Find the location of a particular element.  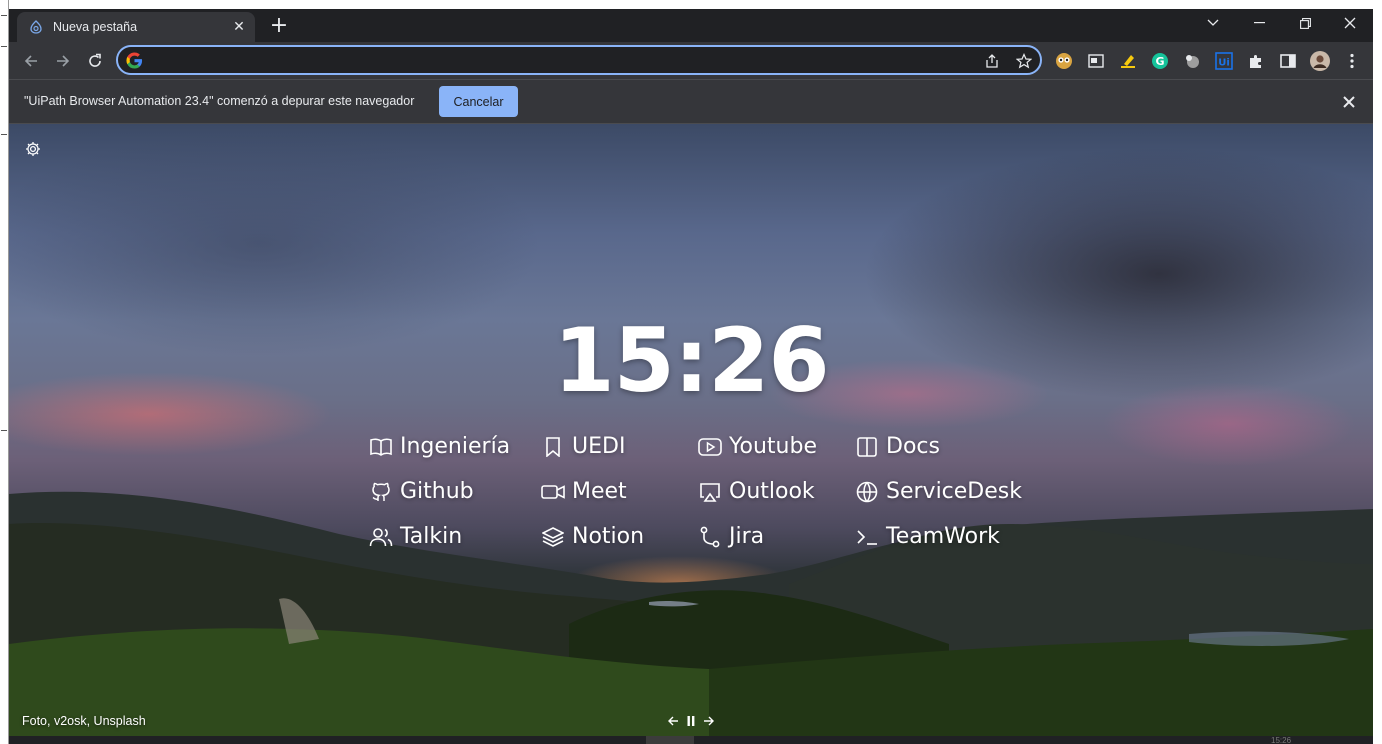

bookmark-star-icon is located at coordinates (1024, 61).